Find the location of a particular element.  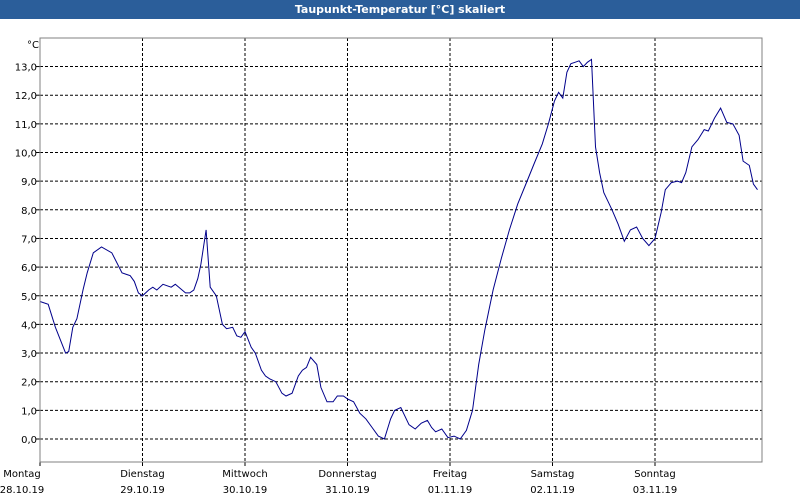

y-tick-label: 11,0 is located at coordinates (26, 125).